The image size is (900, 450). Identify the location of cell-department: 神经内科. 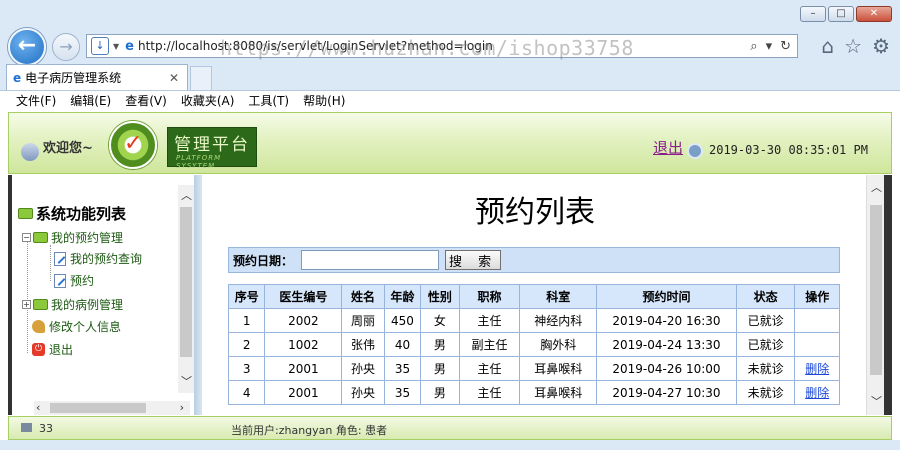
(558, 320).